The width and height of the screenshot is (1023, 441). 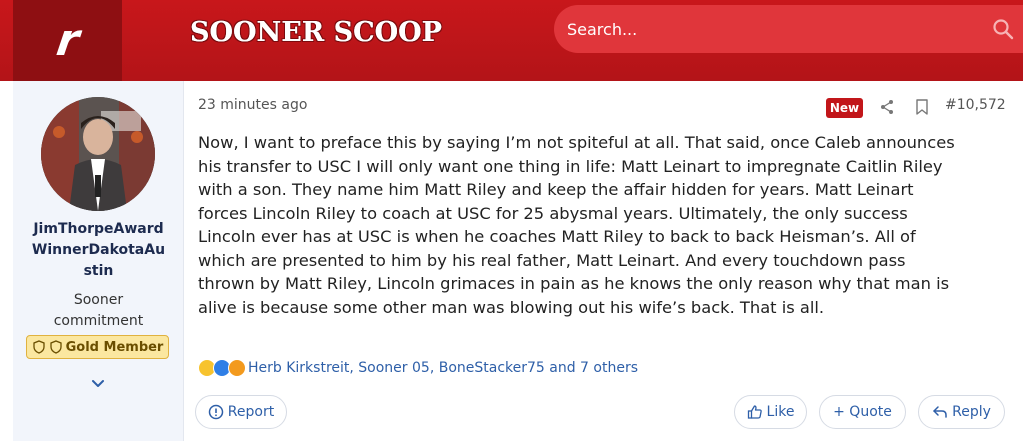 I want to click on avatar, so click(x=98, y=154).